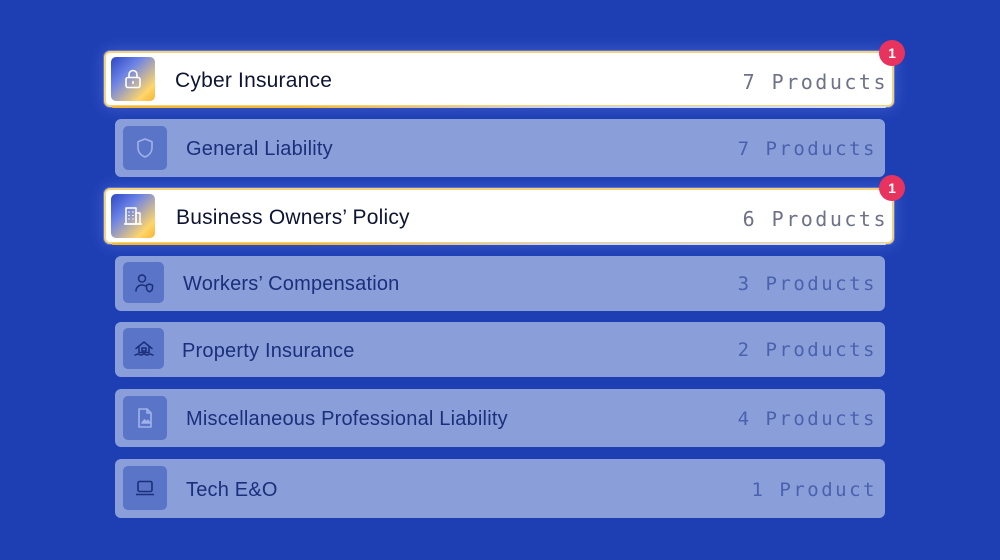 Image resolution: width=1000 pixels, height=560 pixels. What do you see at coordinates (814, 490) in the screenshot?
I see `item-count: 1 Product` at bounding box center [814, 490].